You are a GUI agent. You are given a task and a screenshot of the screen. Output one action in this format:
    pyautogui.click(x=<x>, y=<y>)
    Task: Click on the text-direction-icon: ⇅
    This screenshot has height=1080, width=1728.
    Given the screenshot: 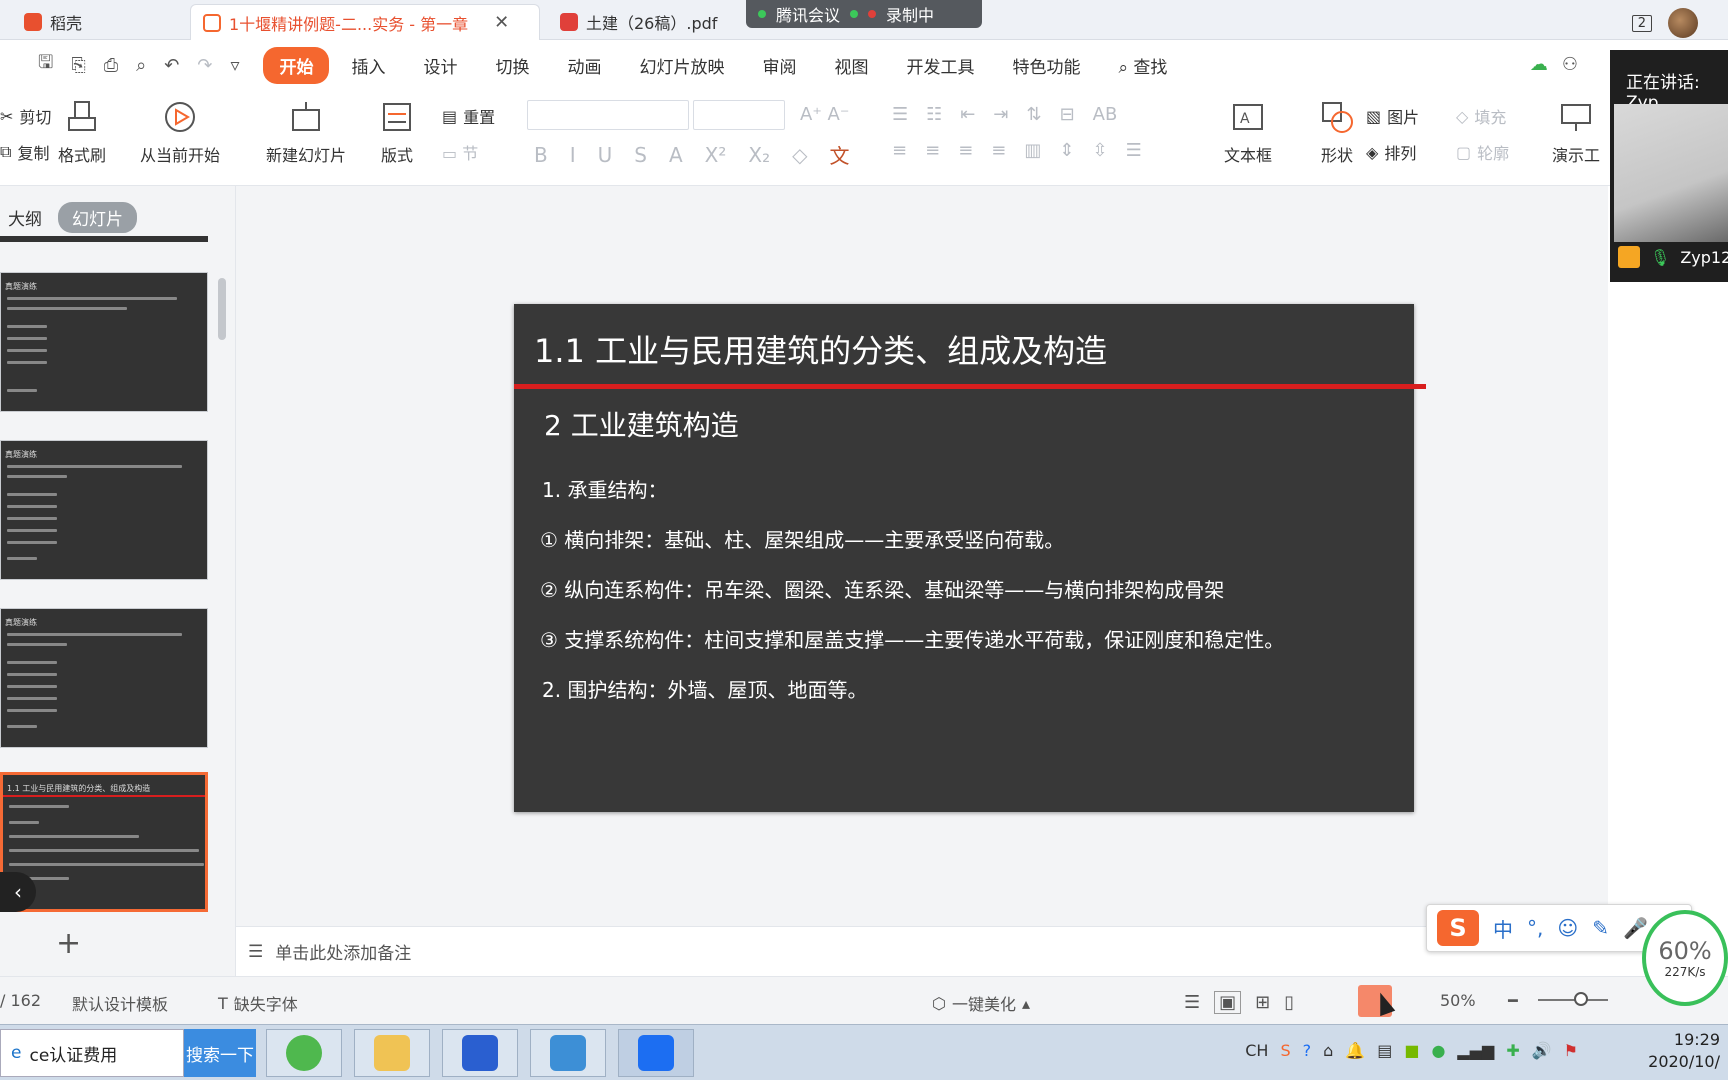 What is the action you would take?
    pyautogui.click(x=1033, y=114)
    